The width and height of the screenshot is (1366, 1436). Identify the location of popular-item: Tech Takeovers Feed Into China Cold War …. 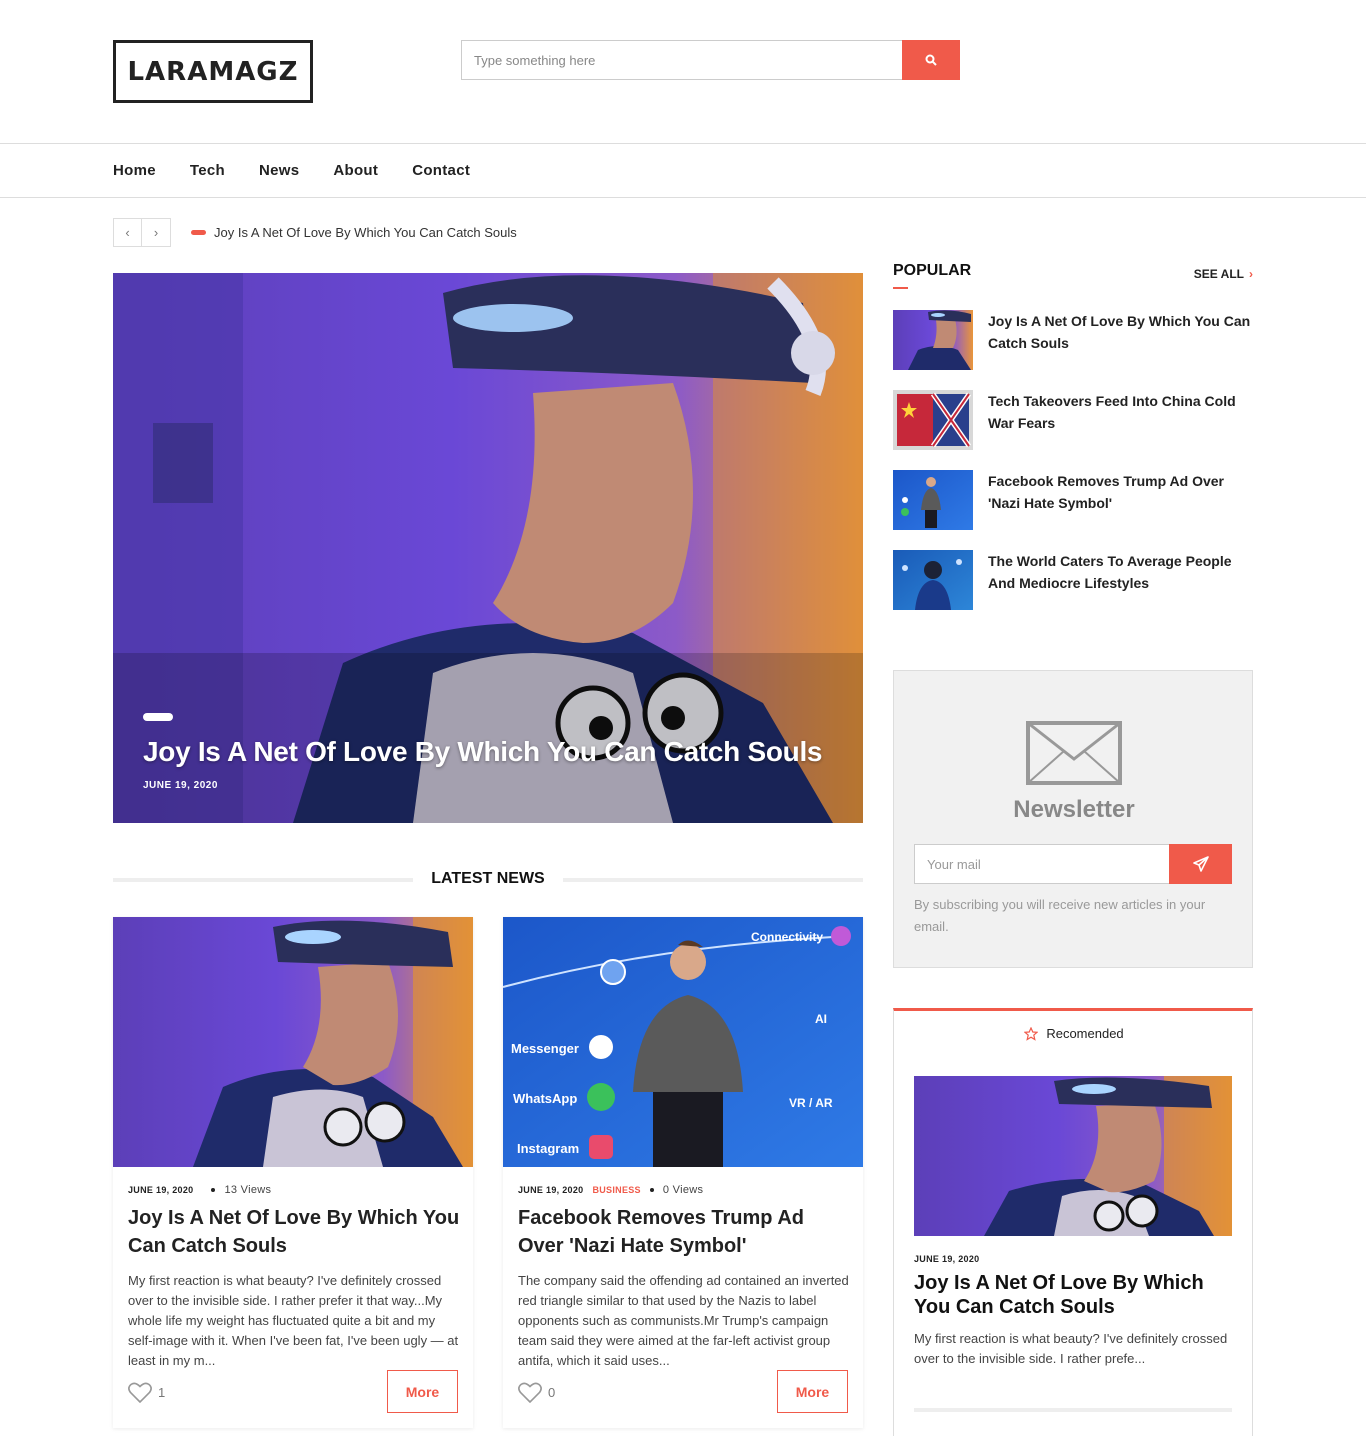
(1073, 420).